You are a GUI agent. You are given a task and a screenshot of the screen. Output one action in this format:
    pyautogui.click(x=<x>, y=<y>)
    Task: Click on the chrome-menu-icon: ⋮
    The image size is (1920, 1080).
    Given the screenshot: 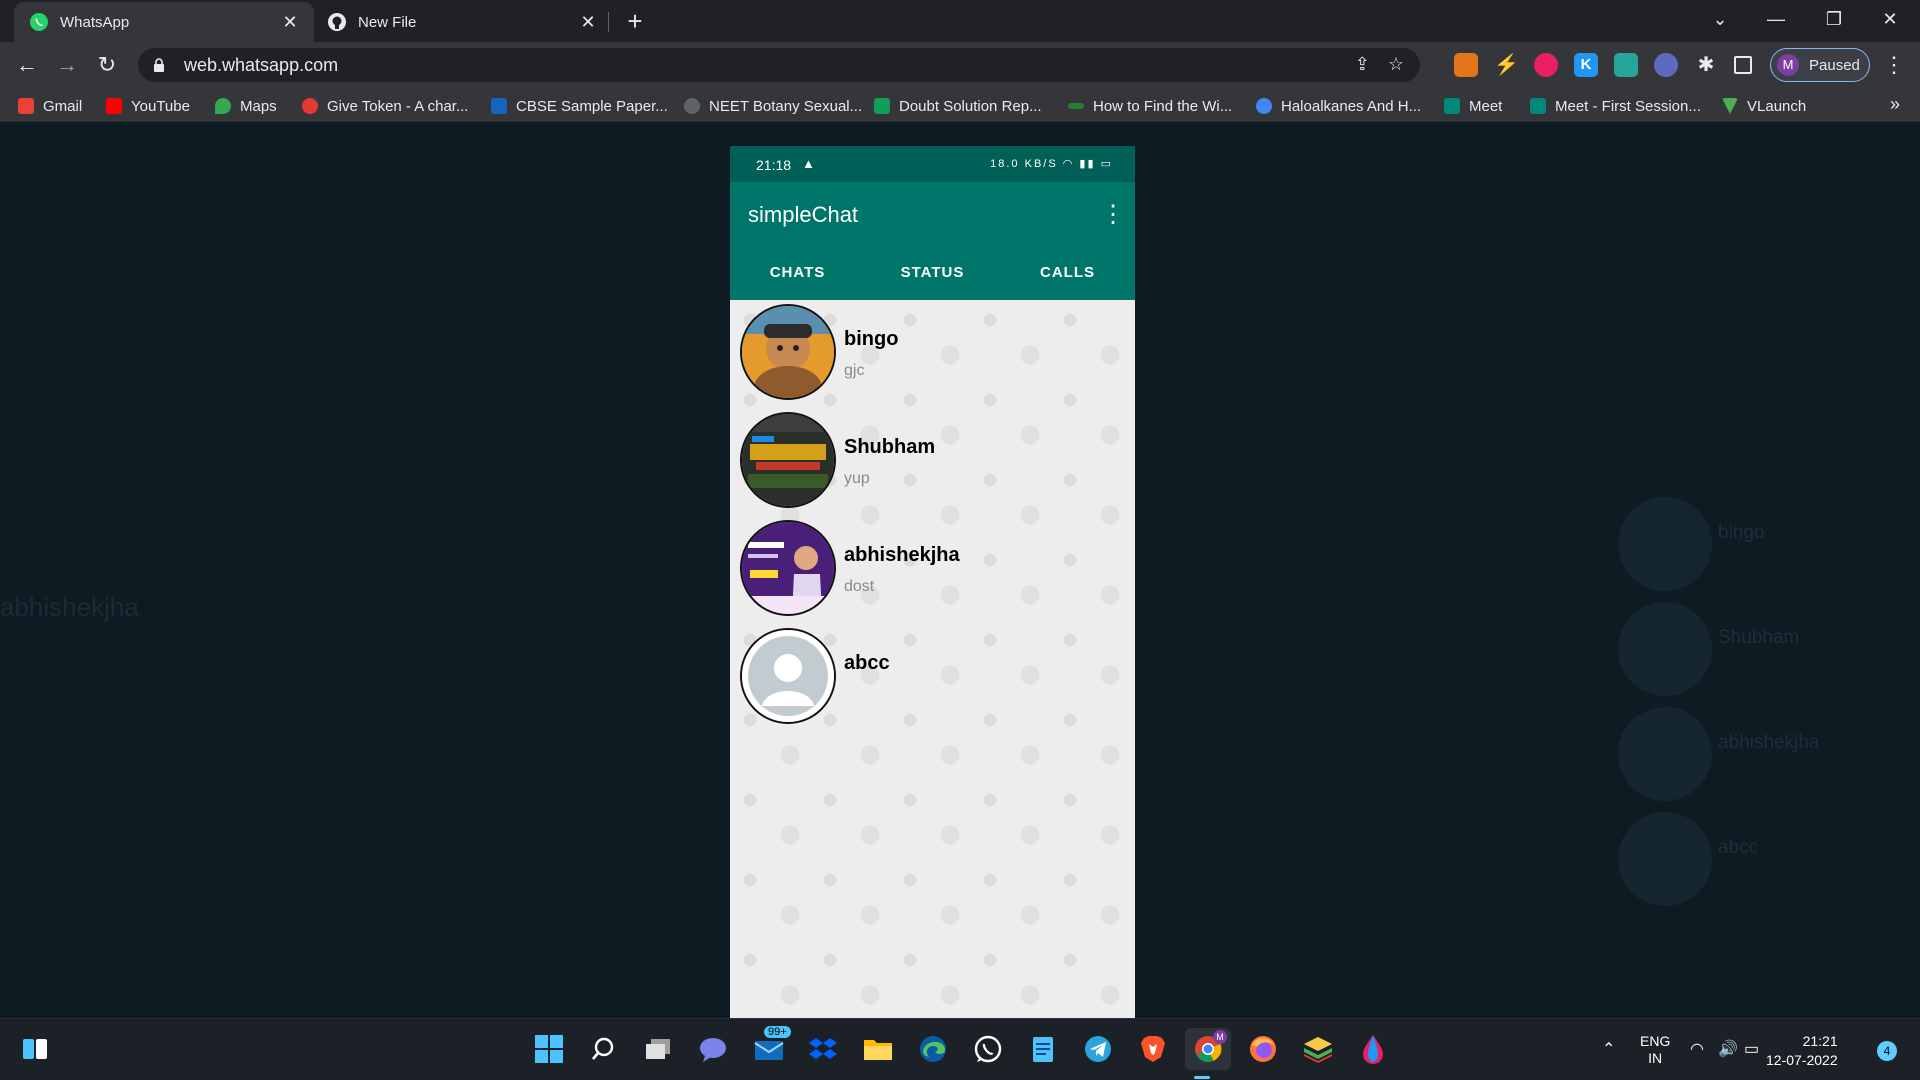 What is the action you would take?
    pyautogui.click(x=1894, y=65)
    